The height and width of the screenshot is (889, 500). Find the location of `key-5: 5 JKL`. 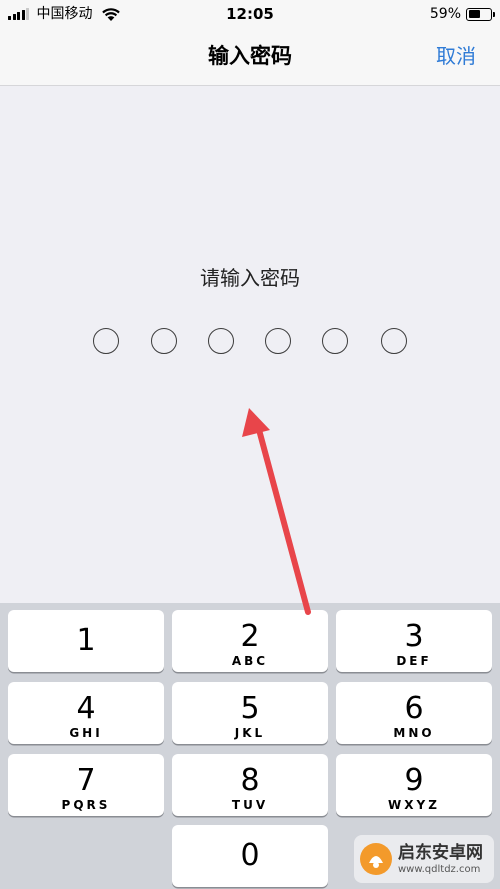

key-5: 5 JKL is located at coordinates (250, 713).